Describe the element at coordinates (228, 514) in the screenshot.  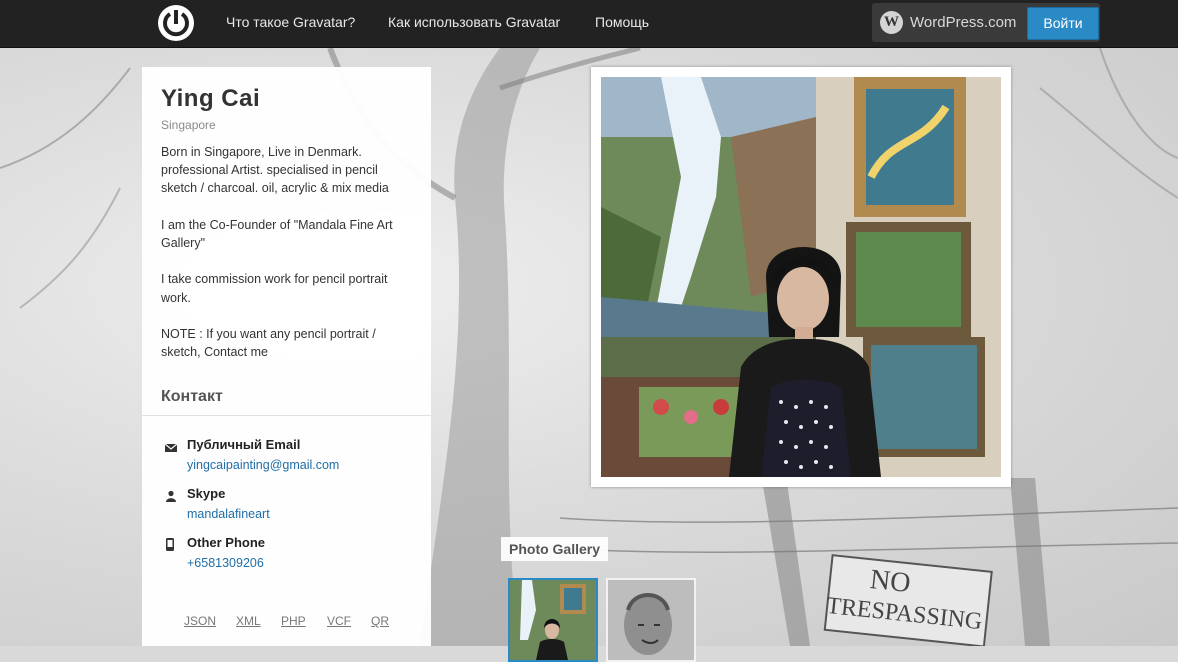
I see `skype-link: mandalafineart` at that location.